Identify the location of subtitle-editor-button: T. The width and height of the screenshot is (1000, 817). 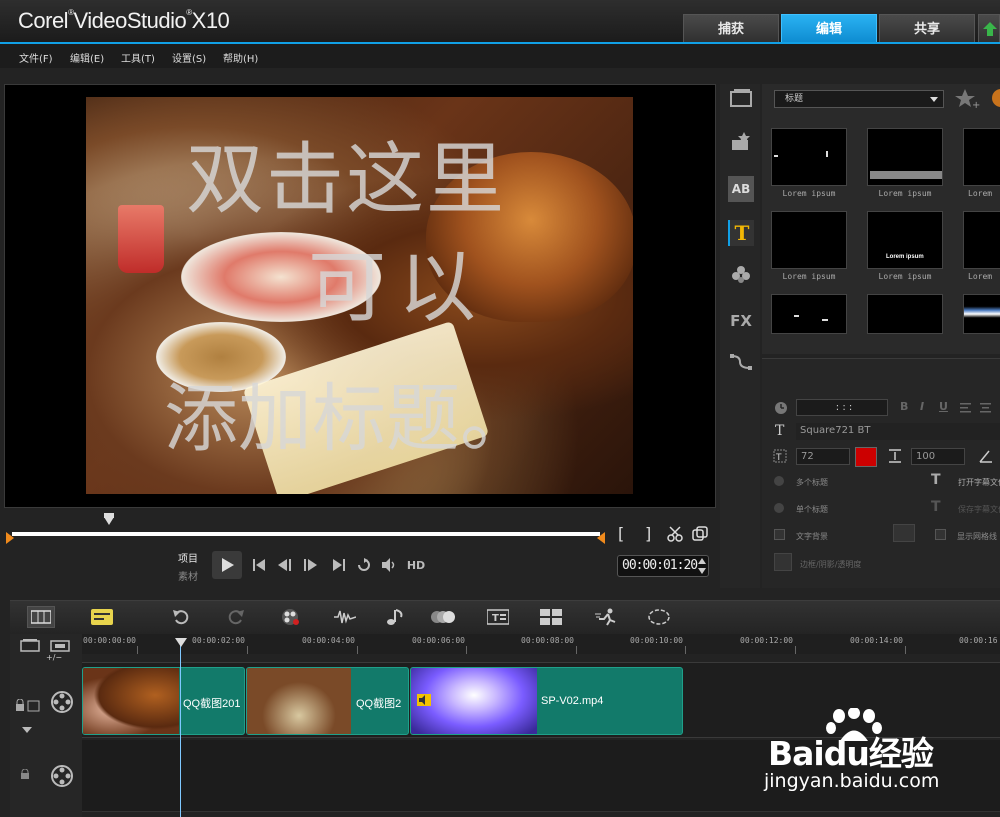
(498, 617).